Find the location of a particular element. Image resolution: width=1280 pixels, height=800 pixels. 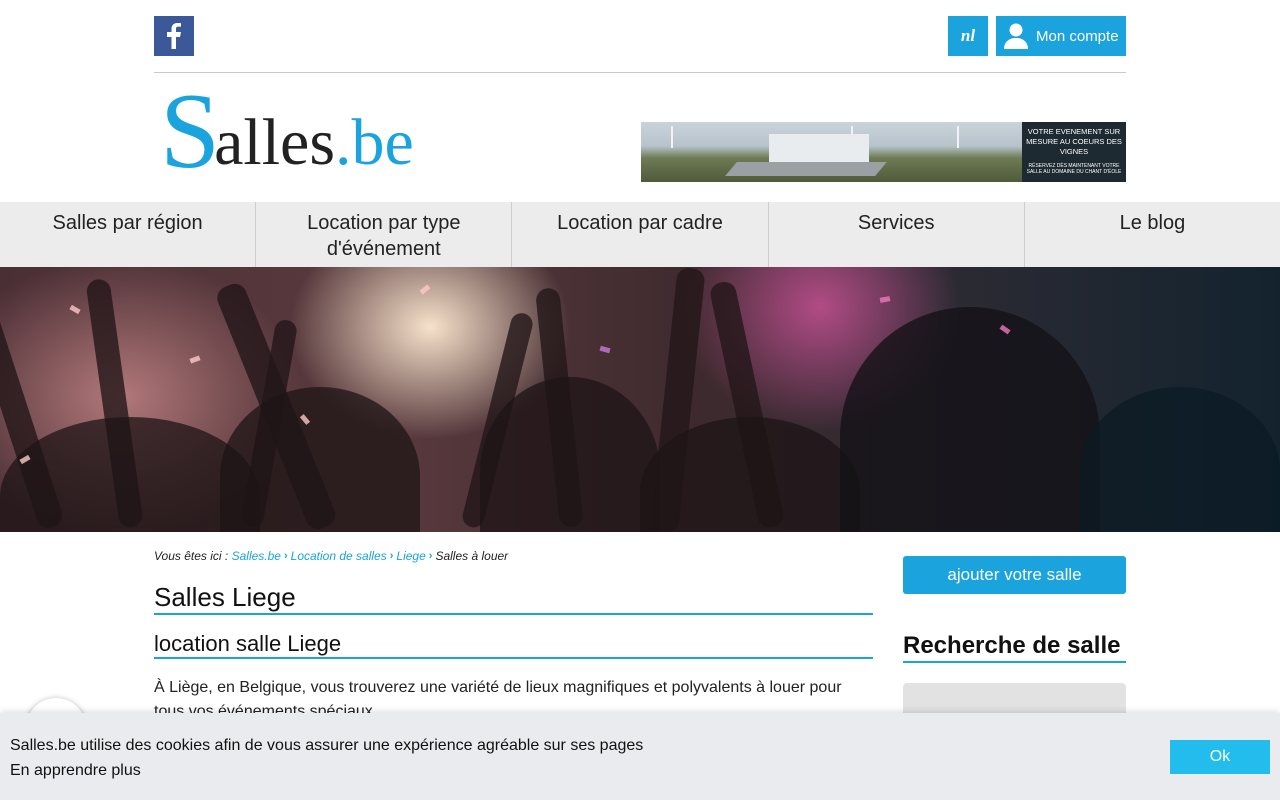

site-logo: S alles . be is located at coordinates (315, 132).